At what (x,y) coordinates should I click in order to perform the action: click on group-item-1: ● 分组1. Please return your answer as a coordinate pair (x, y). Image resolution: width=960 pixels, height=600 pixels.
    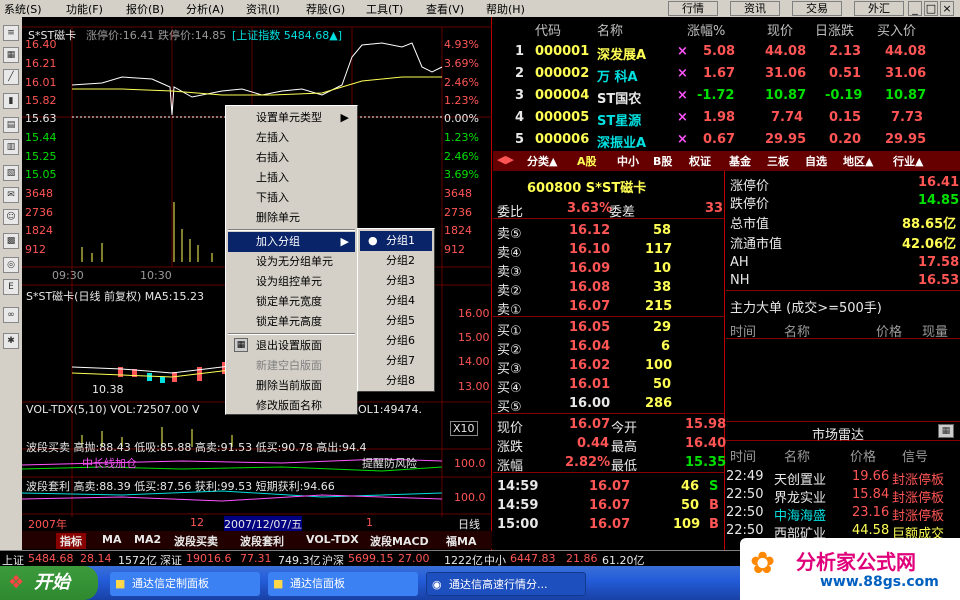
    Looking at the image, I should click on (396, 241).